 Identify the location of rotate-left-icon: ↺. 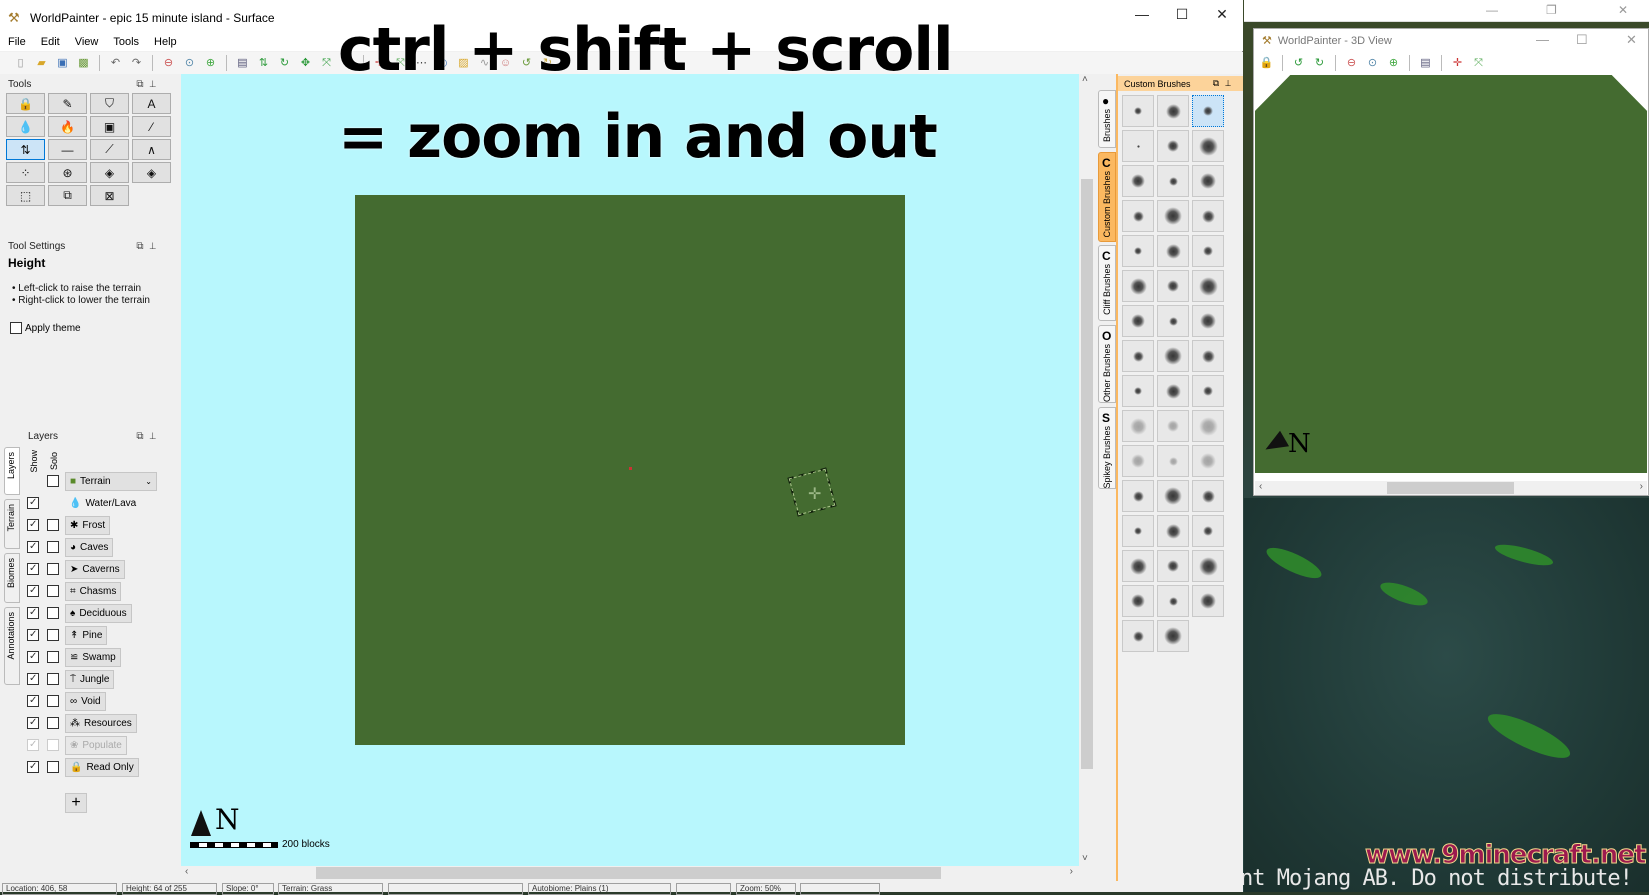
(1298, 63).